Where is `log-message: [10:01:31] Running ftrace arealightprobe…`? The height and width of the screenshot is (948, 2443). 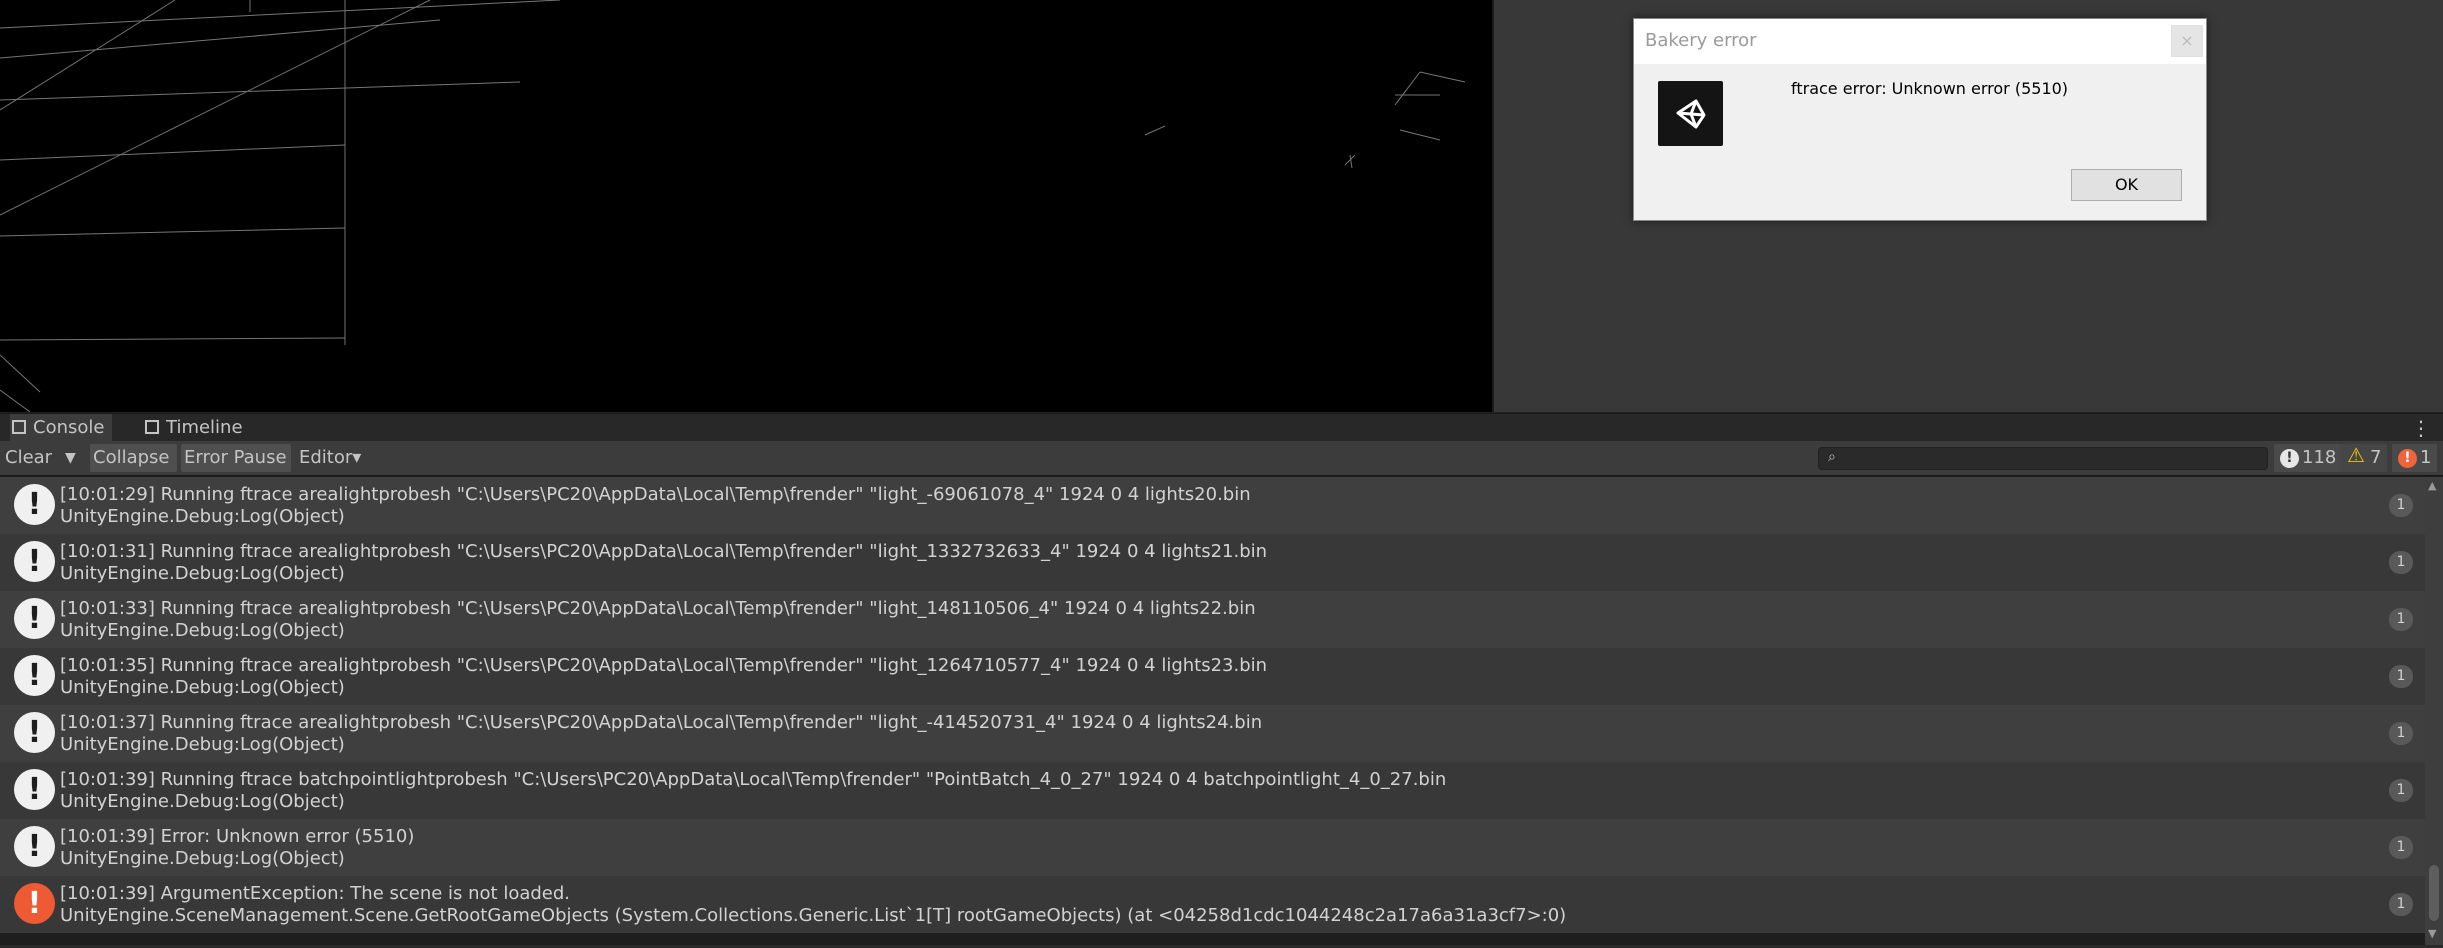 log-message: [10:01:31] Running ftrace arealightprobe… is located at coordinates (664, 551).